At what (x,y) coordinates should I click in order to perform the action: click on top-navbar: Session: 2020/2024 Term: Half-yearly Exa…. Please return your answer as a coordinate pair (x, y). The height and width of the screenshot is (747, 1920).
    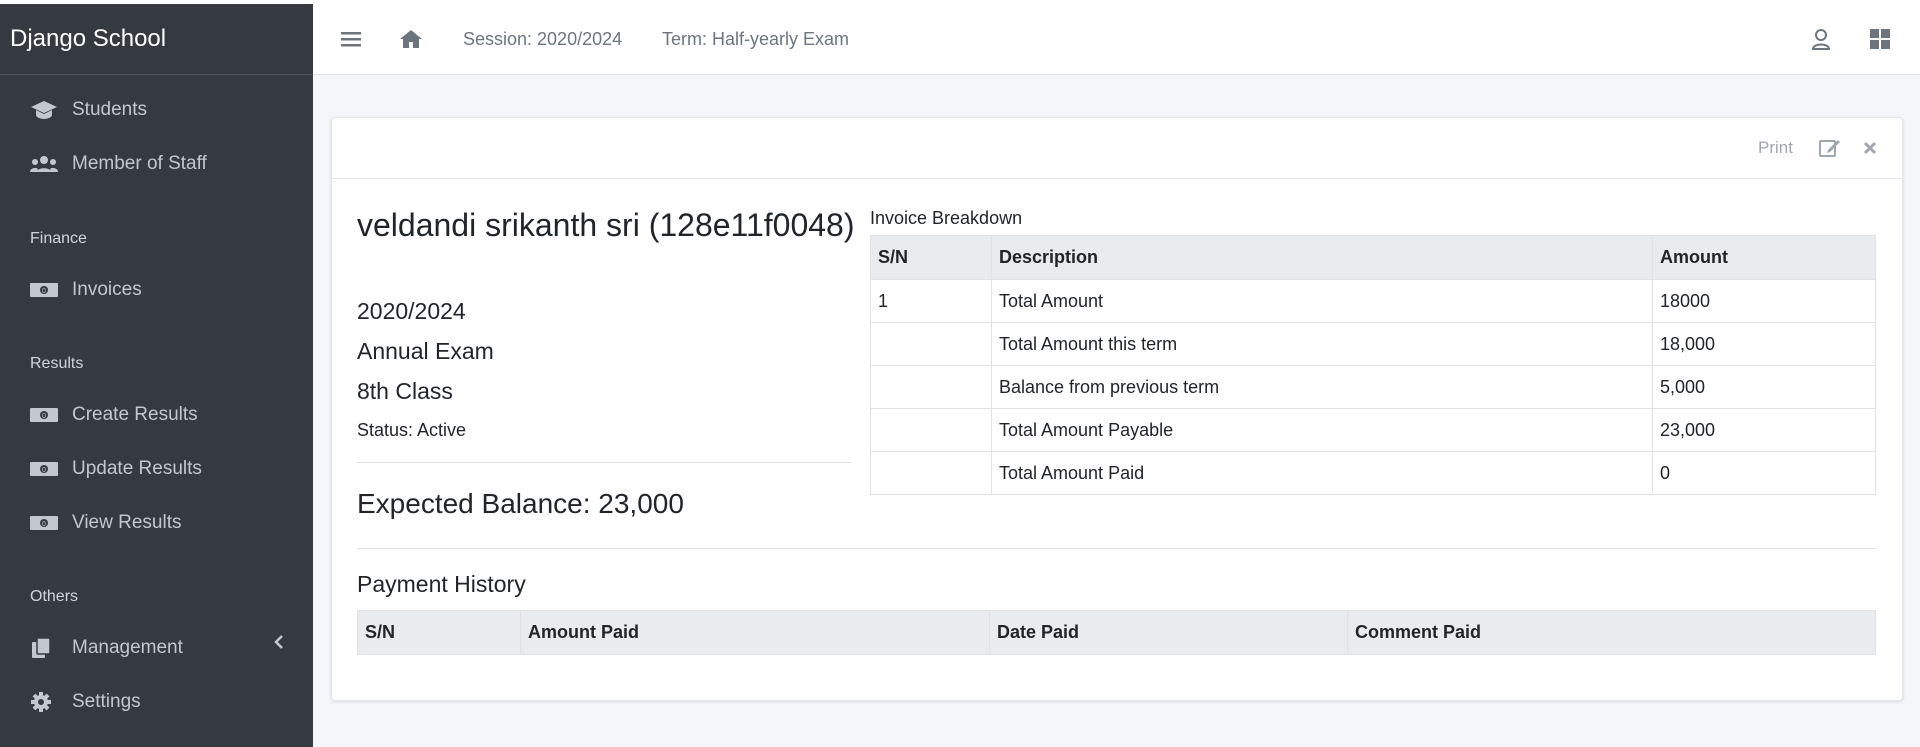
    Looking at the image, I should click on (1116, 39).